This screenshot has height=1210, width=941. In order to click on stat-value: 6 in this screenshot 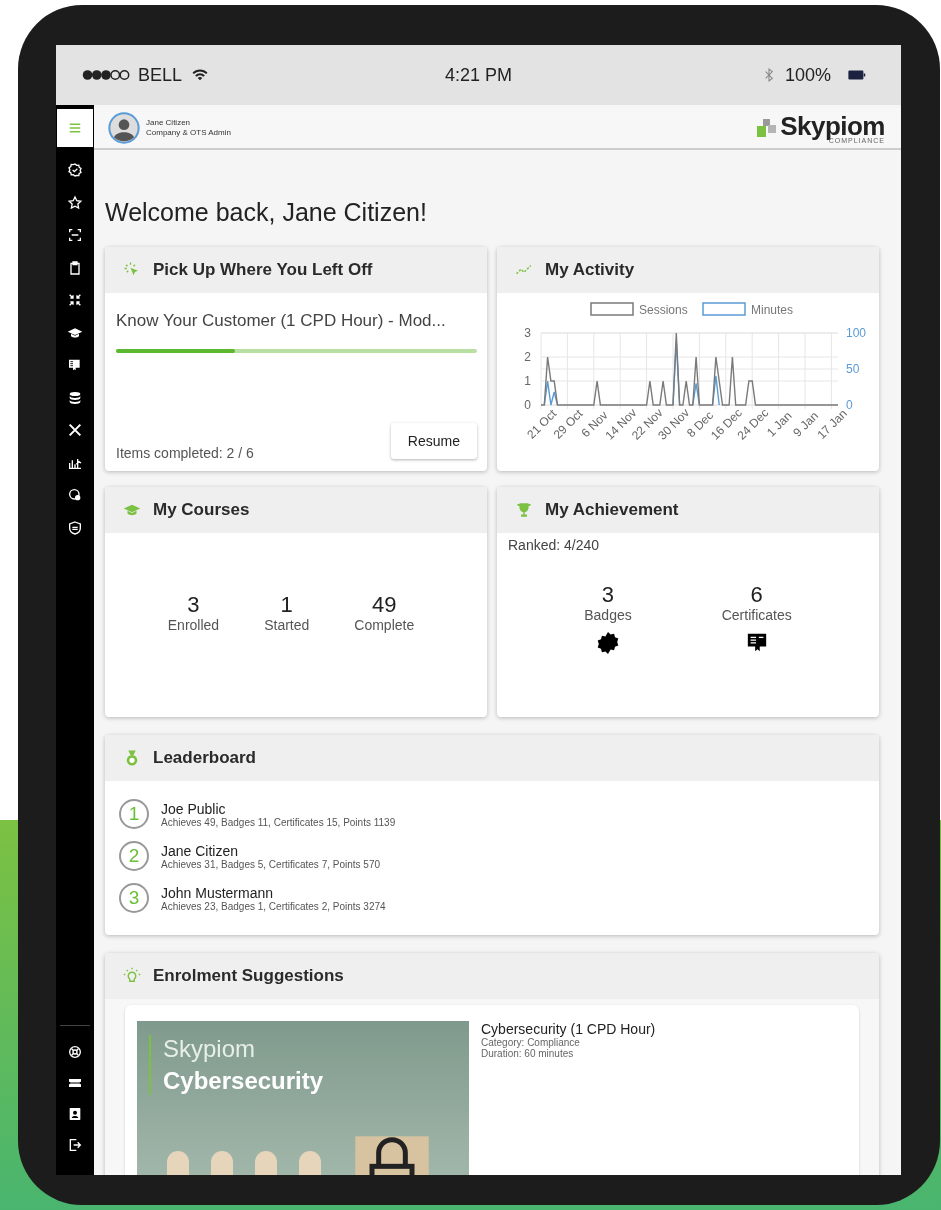, I will do `click(756, 595)`.